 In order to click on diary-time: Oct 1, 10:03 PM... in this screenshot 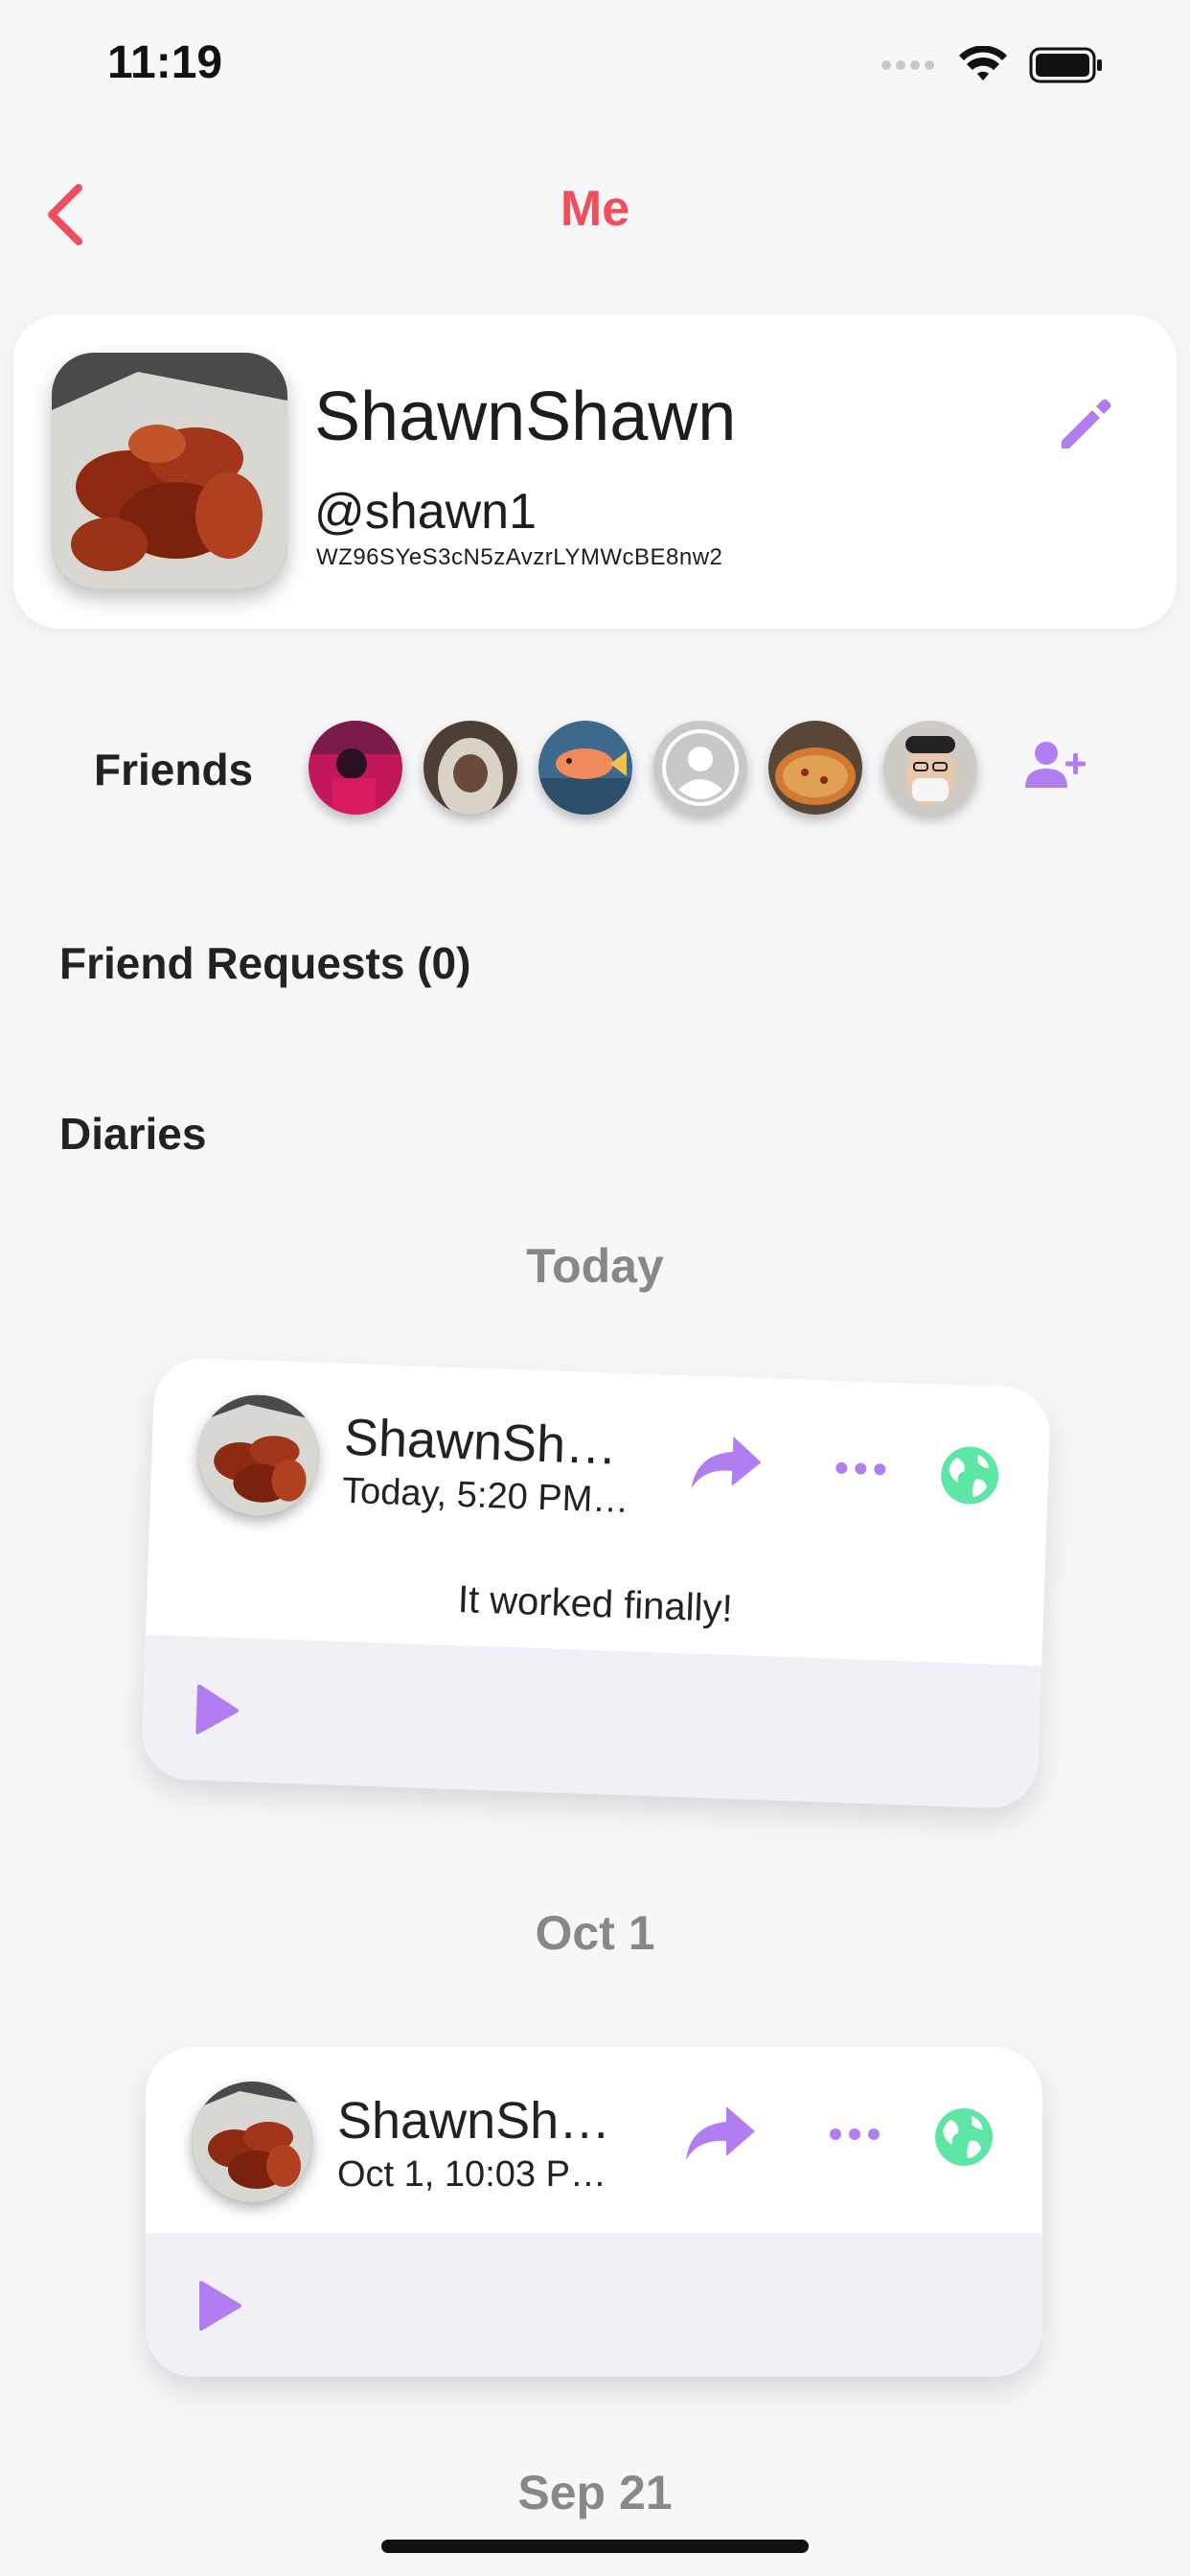, I will do `click(481, 2174)`.